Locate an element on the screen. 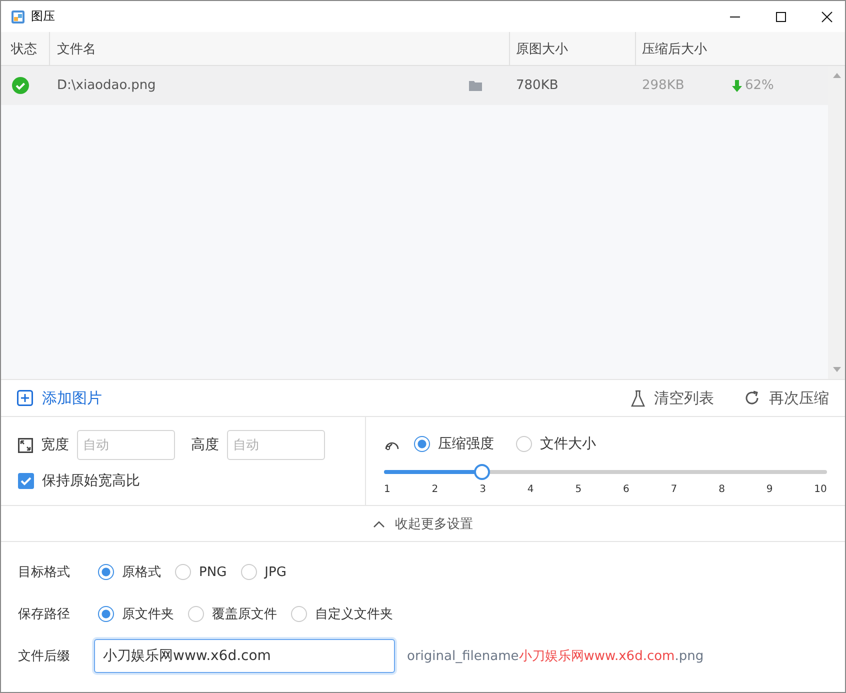 The height and width of the screenshot is (693, 846). compression-mode-radio: 文件大小 is located at coordinates (556, 444).